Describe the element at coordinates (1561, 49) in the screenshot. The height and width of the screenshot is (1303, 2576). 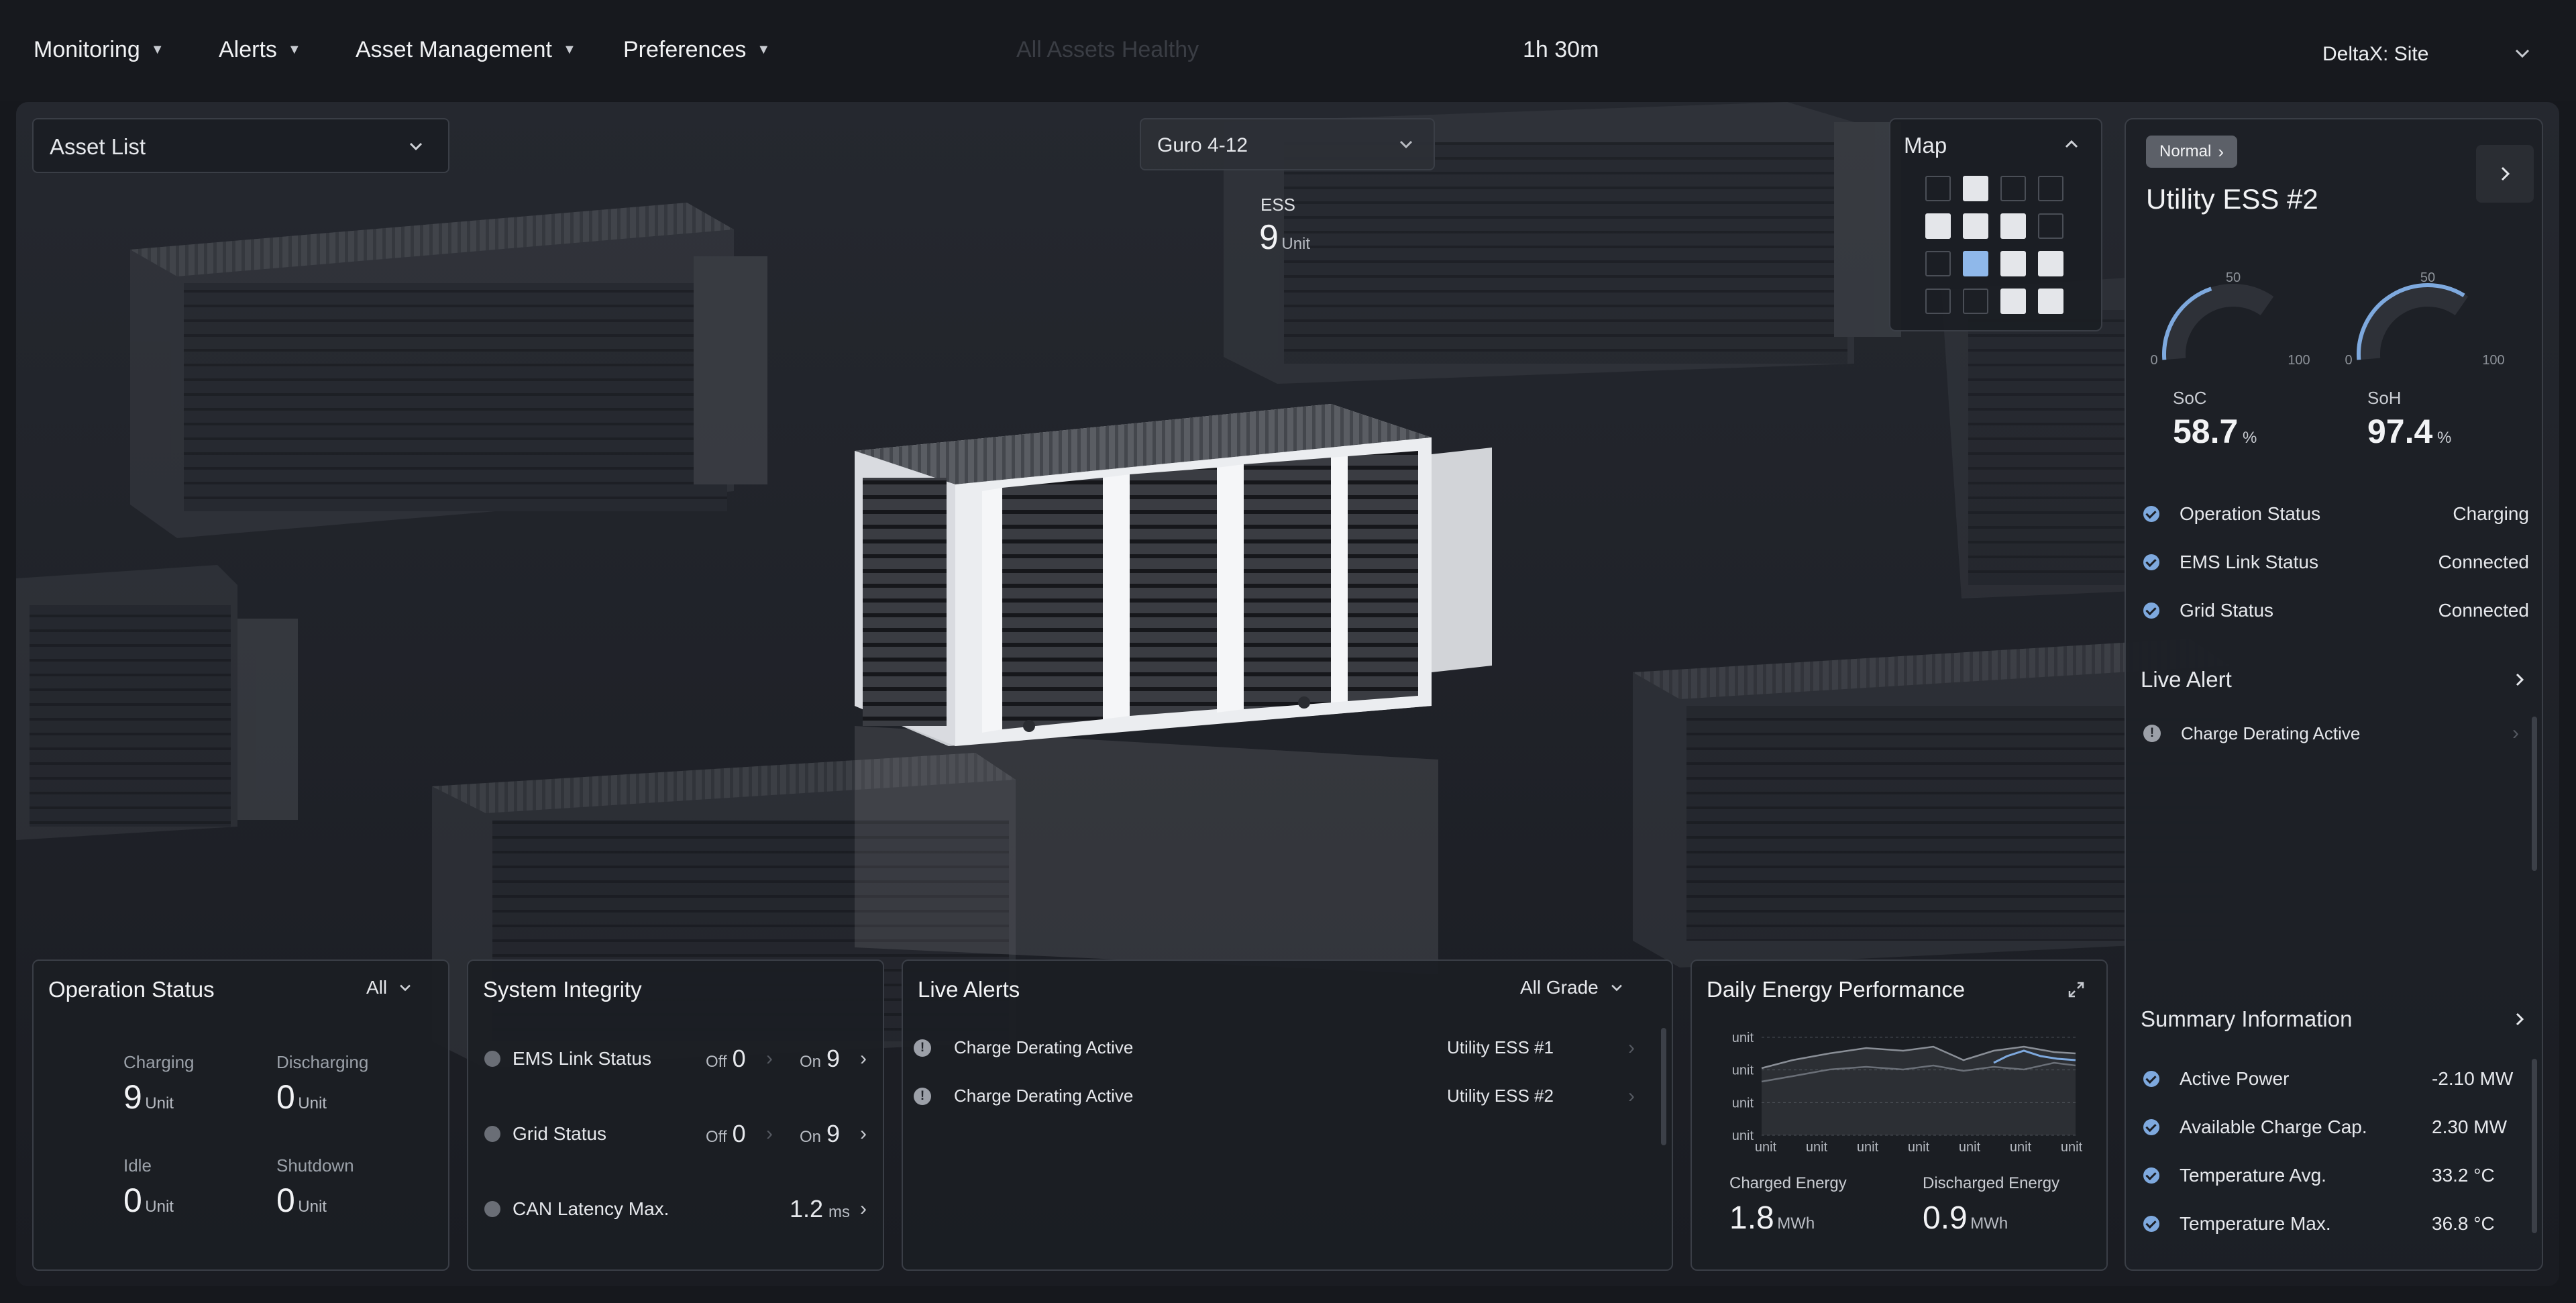
I see `session-timer: 1h 30m` at that location.